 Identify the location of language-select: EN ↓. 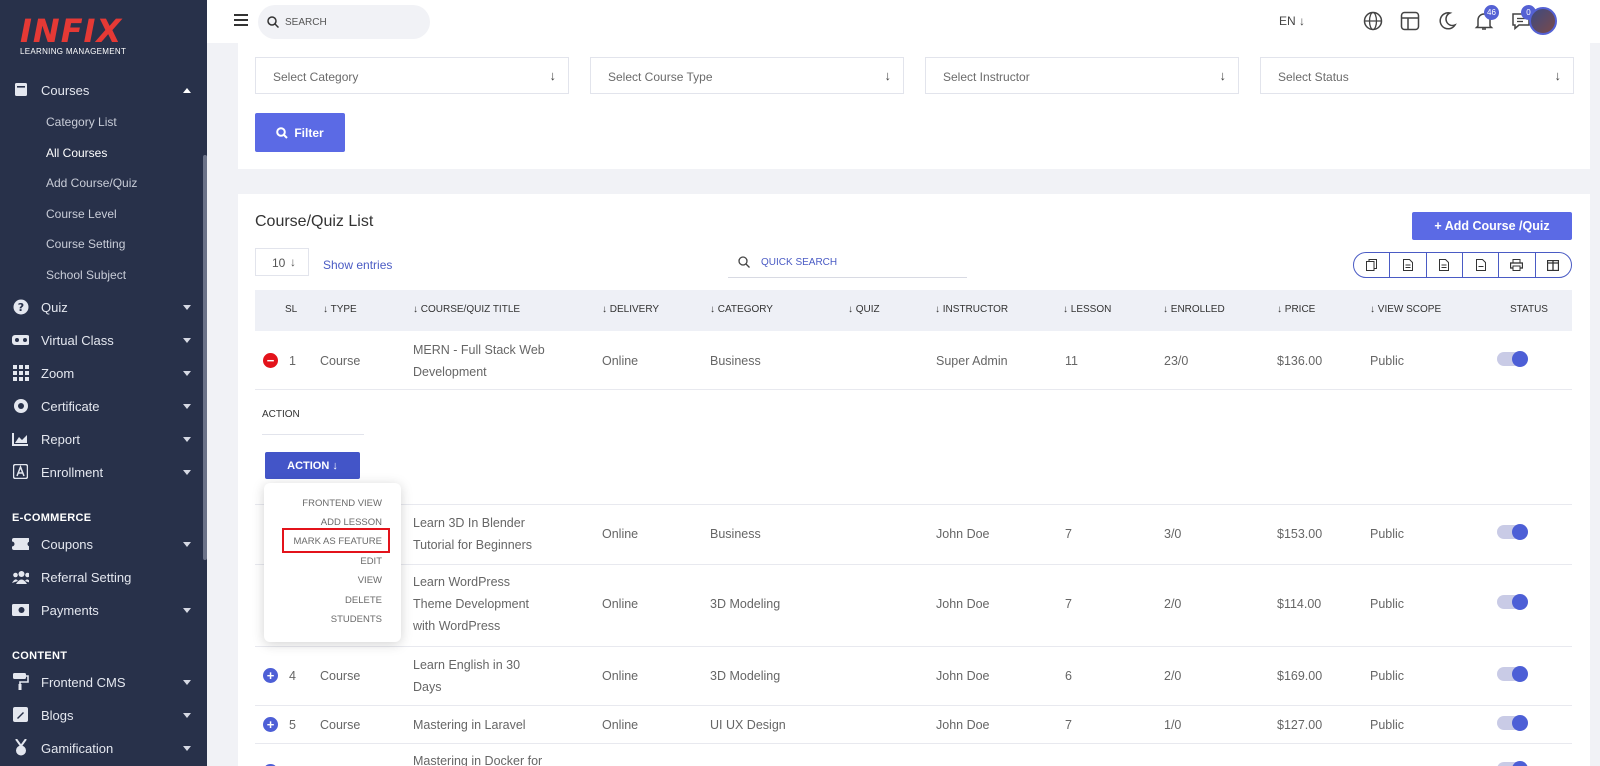
(1292, 21).